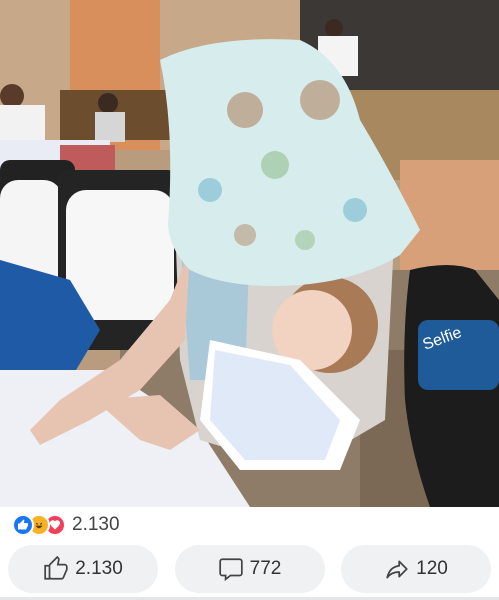 This screenshot has height=600, width=499. I want to click on post-actions-bar: 2.130 772 120, so click(249, 571).